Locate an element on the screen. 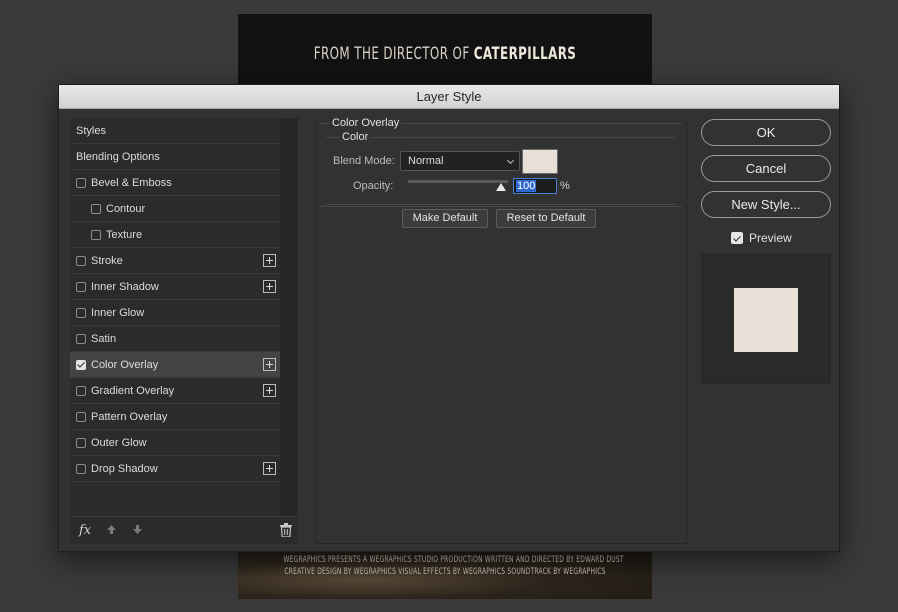  style-item-outer-glow: Outer Glow is located at coordinates (175, 443).